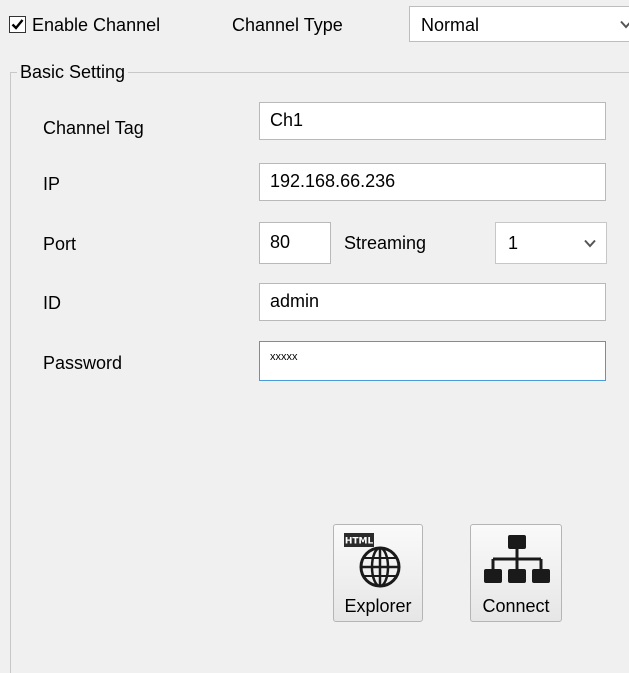  I want to click on password-label: Password, so click(83, 363).